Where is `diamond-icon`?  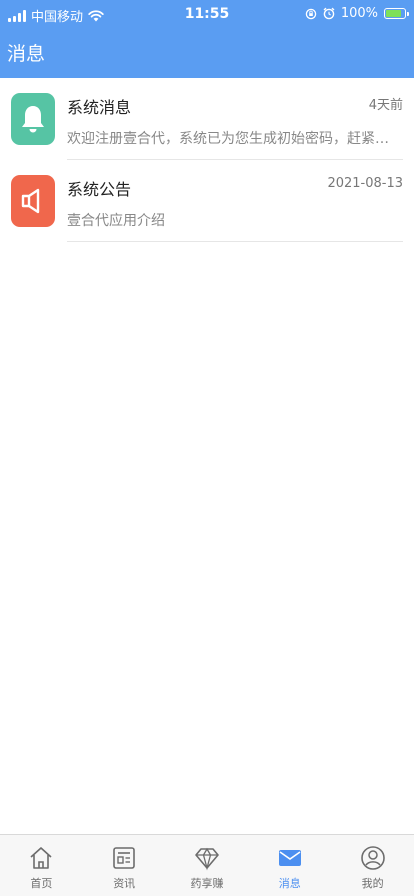
diamond-icon is located at coordinates (207, 859).